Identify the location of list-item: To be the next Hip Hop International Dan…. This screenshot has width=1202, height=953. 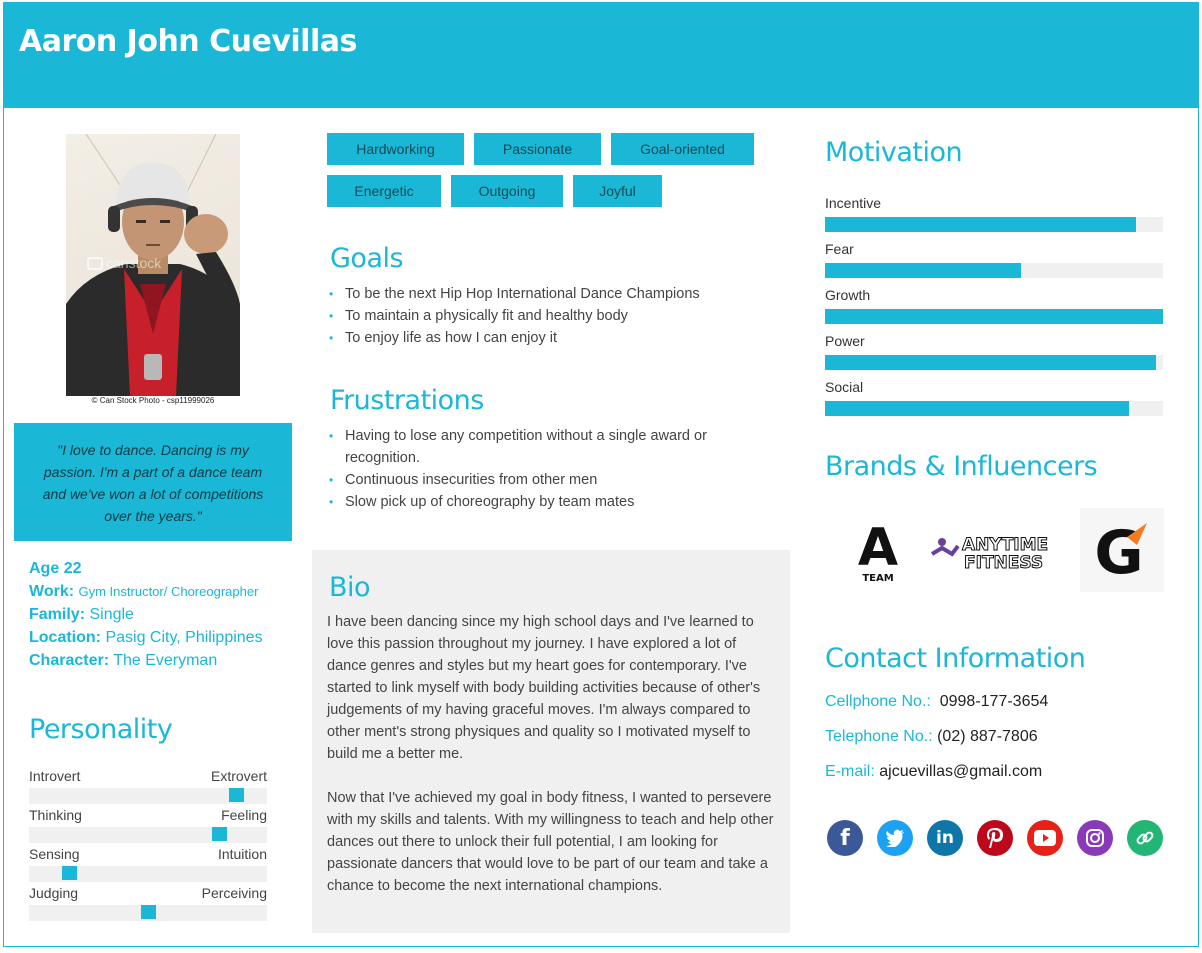
(549, 294).